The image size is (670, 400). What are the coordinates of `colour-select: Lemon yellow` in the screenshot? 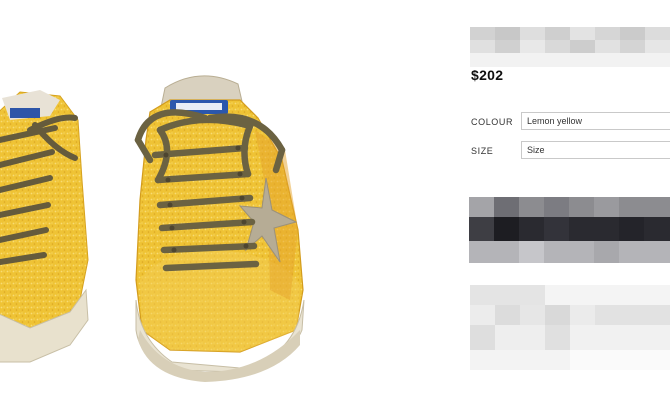 It's located at (595, 121).